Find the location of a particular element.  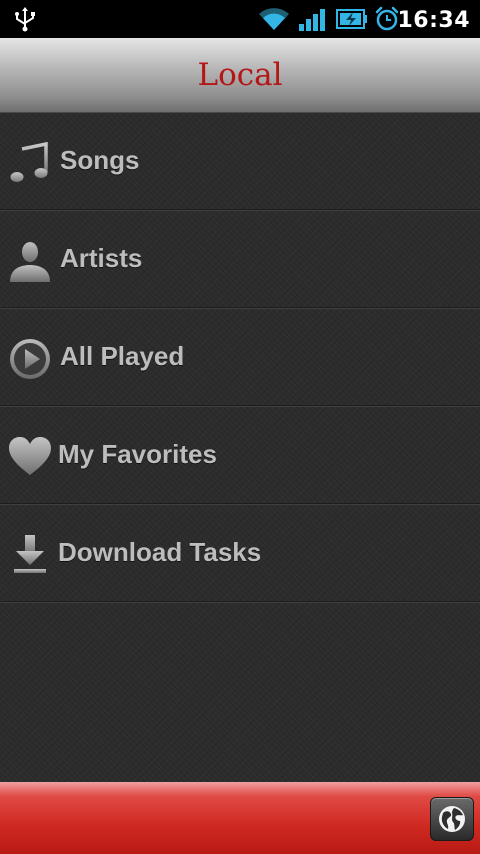

music-note-icon is located at coordinates (29, 161).